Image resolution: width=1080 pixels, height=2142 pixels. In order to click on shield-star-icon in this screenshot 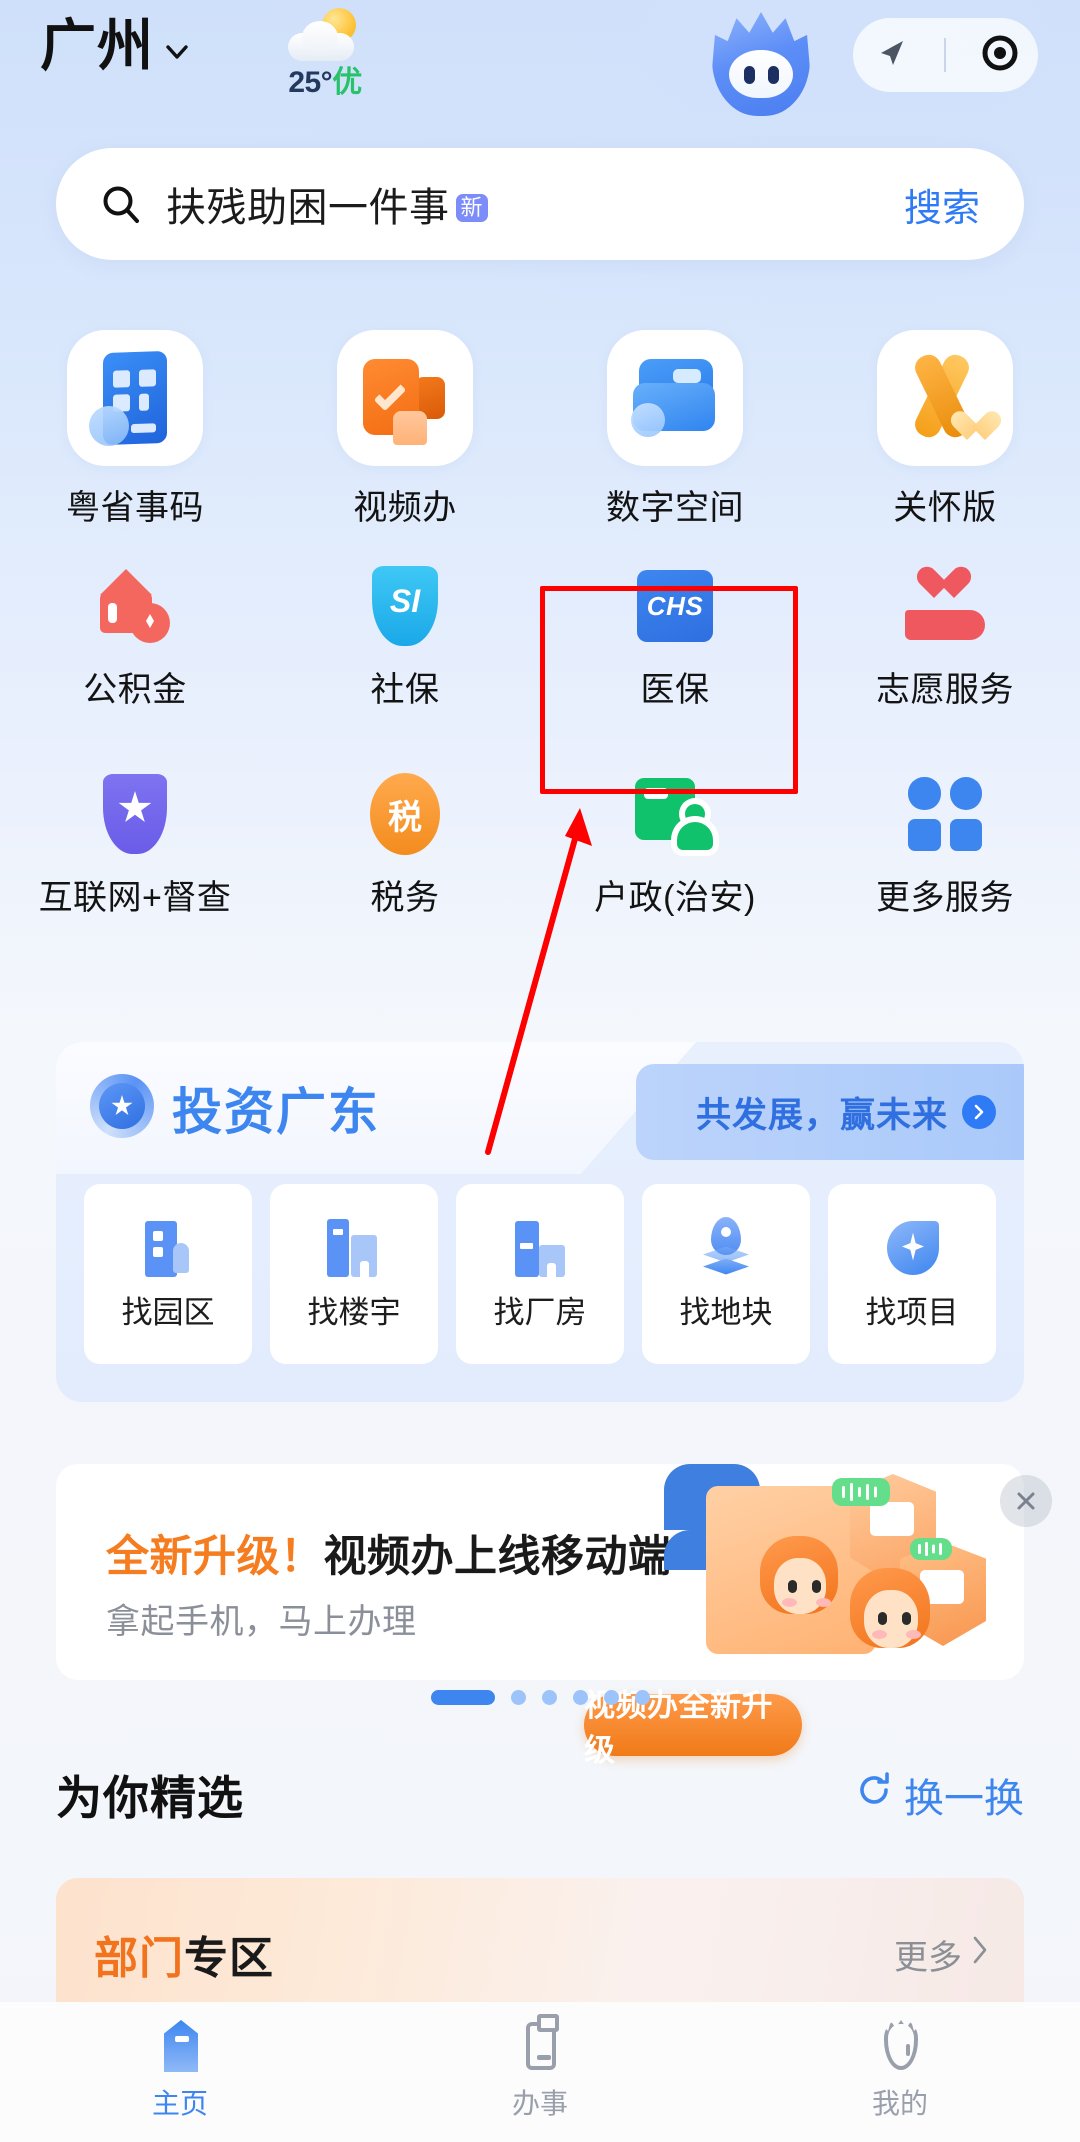, I will do `click(135, 814)`.